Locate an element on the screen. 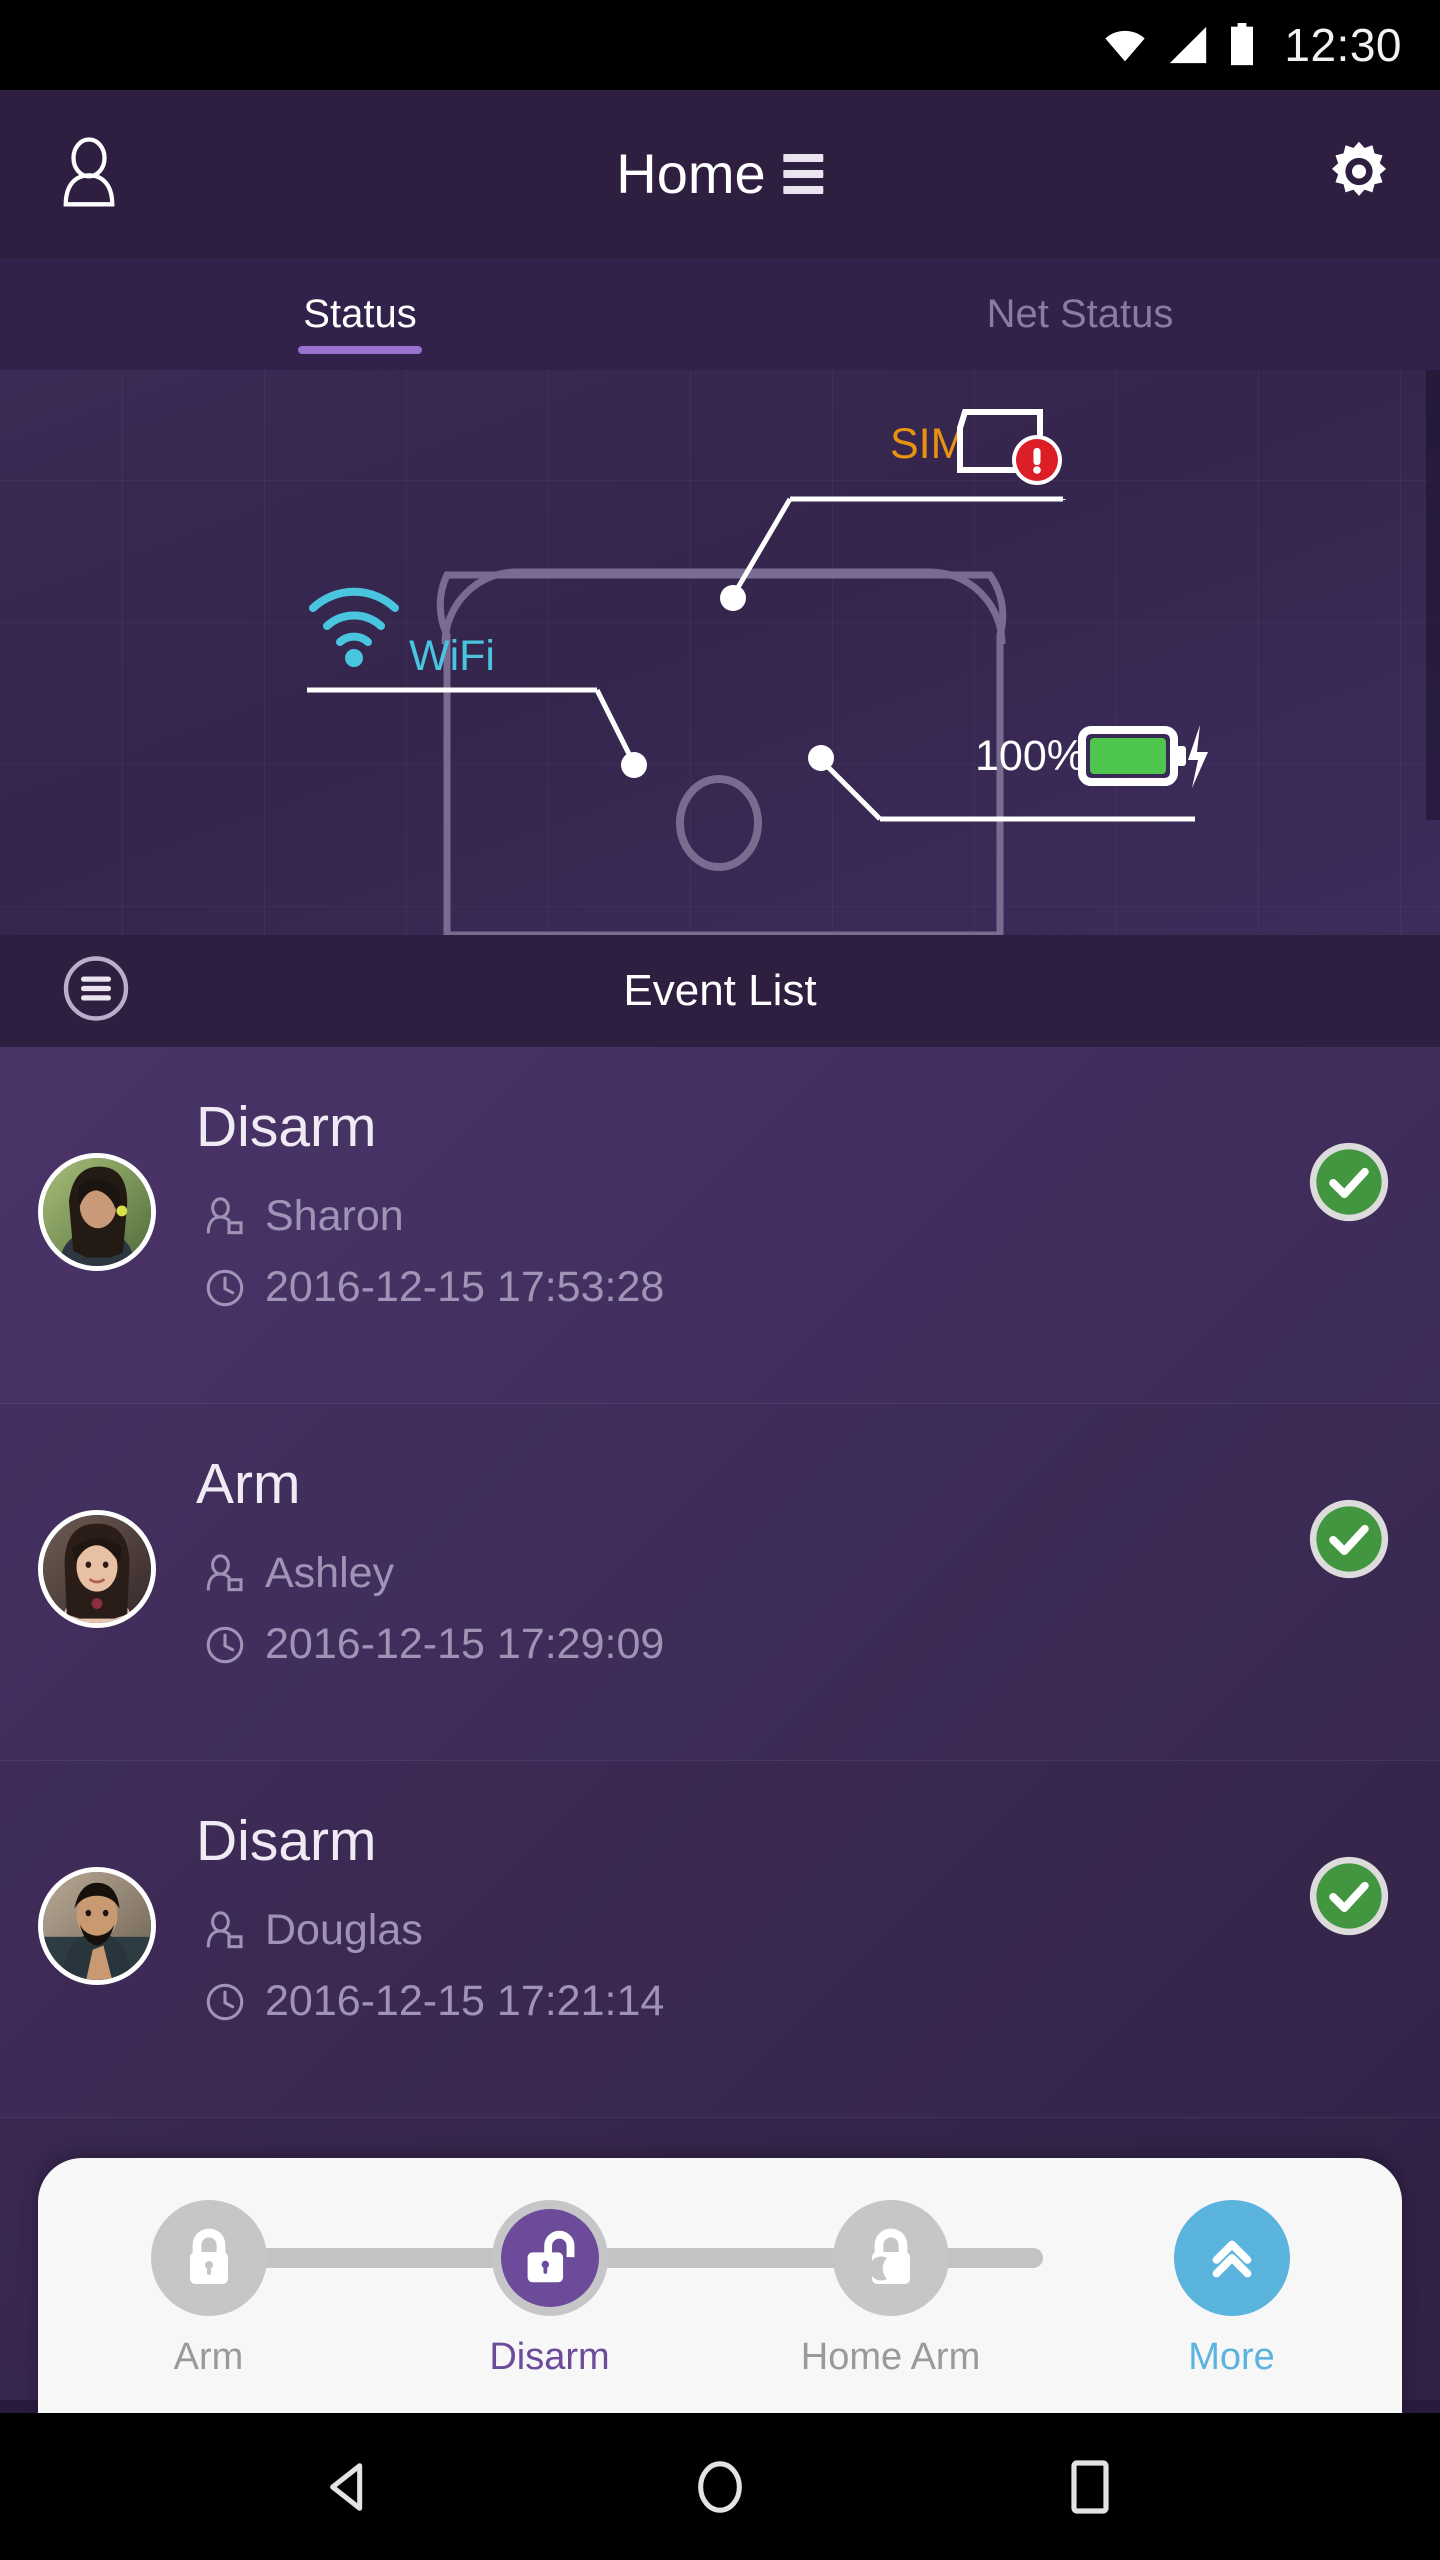 This screenshot has width=1440, height=2560. event-user: Douglas is located at coordinates (314, 1930).